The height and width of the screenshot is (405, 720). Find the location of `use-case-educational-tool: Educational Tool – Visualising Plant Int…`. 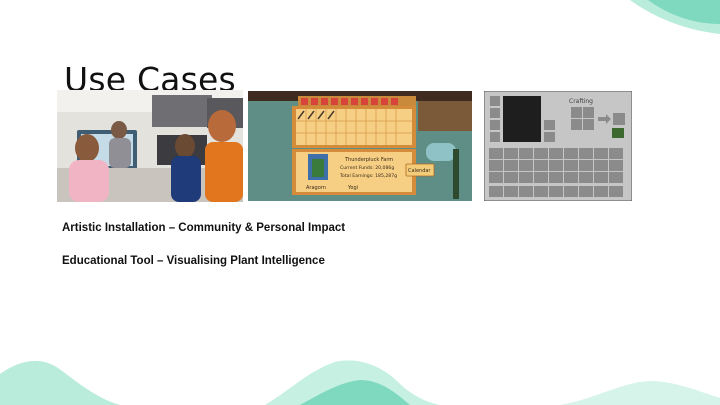

use-case-educational-tool: Educational Tool – Visualising Plant Int… is located at coordinates (193, 261).